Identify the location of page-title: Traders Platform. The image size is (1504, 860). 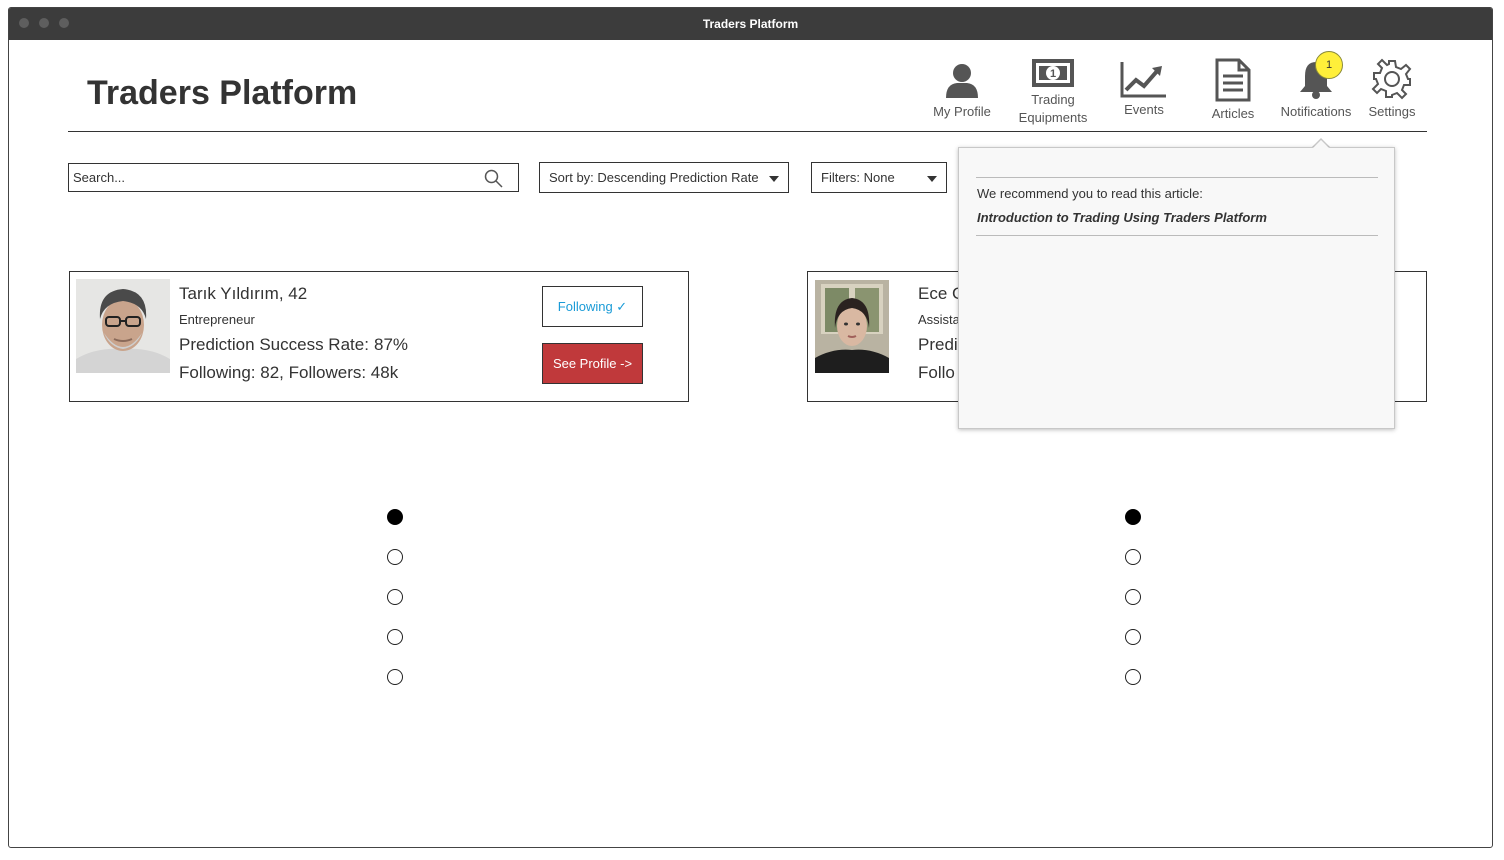
(222, 93).